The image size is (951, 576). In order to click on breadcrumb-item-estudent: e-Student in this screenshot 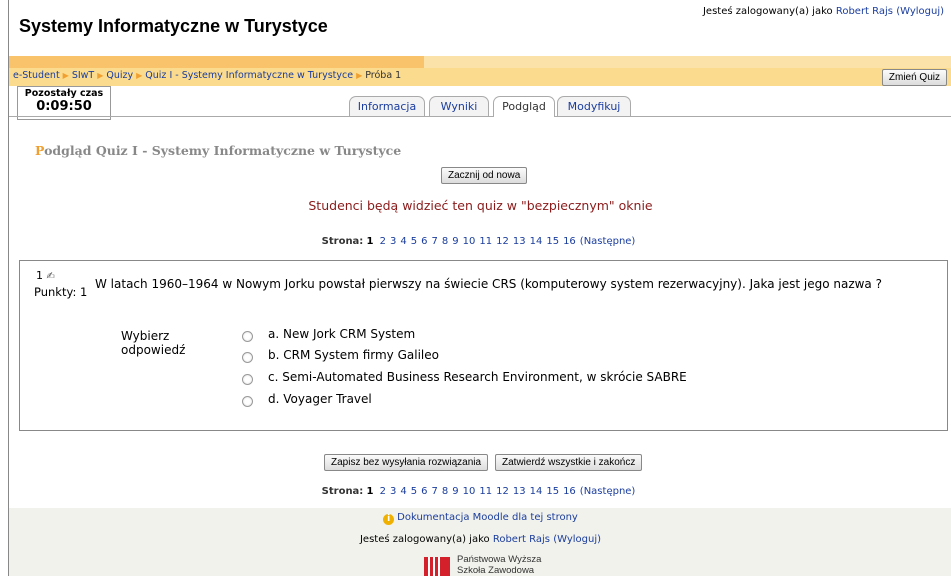, I will do `click(36, 75)`.